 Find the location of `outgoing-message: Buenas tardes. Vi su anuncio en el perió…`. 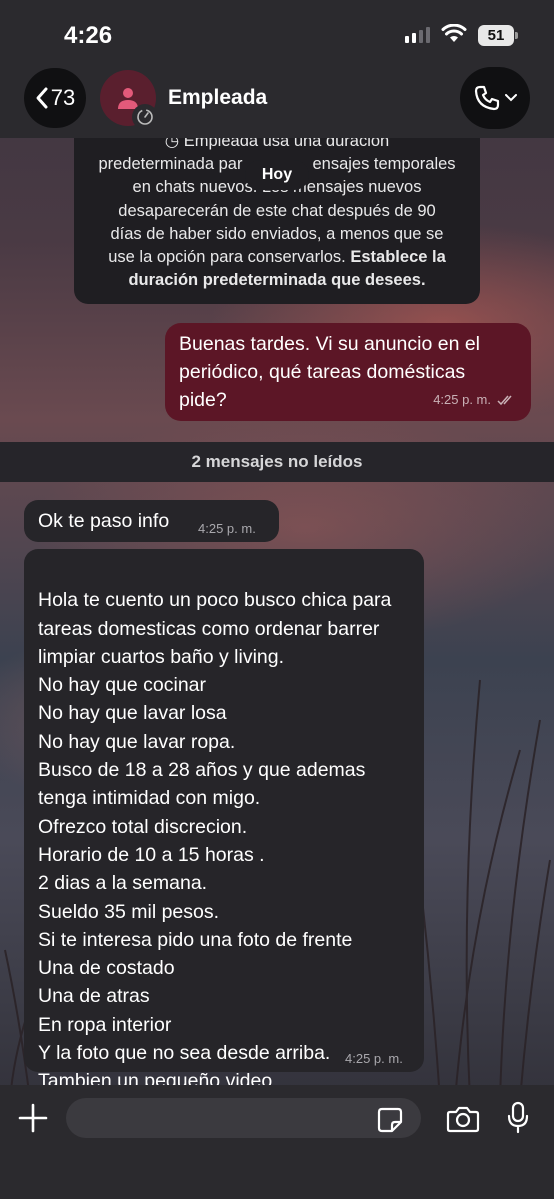

outgoing-message: Buenas tardes. Vi su anuncio en el perió… is located at coordinates (348, 372).